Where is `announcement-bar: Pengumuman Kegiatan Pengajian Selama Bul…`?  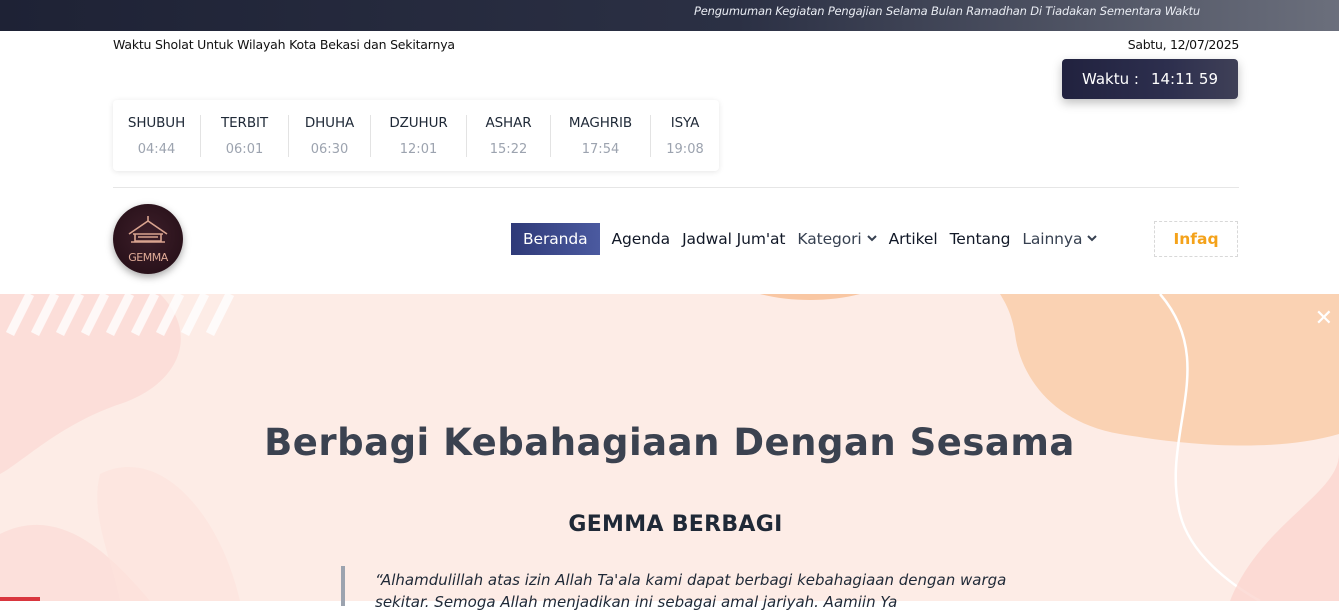
announcement-bar: Pengumuman Kegiatan Pengajian Selama Bul… is located at coordinates (669, 15).